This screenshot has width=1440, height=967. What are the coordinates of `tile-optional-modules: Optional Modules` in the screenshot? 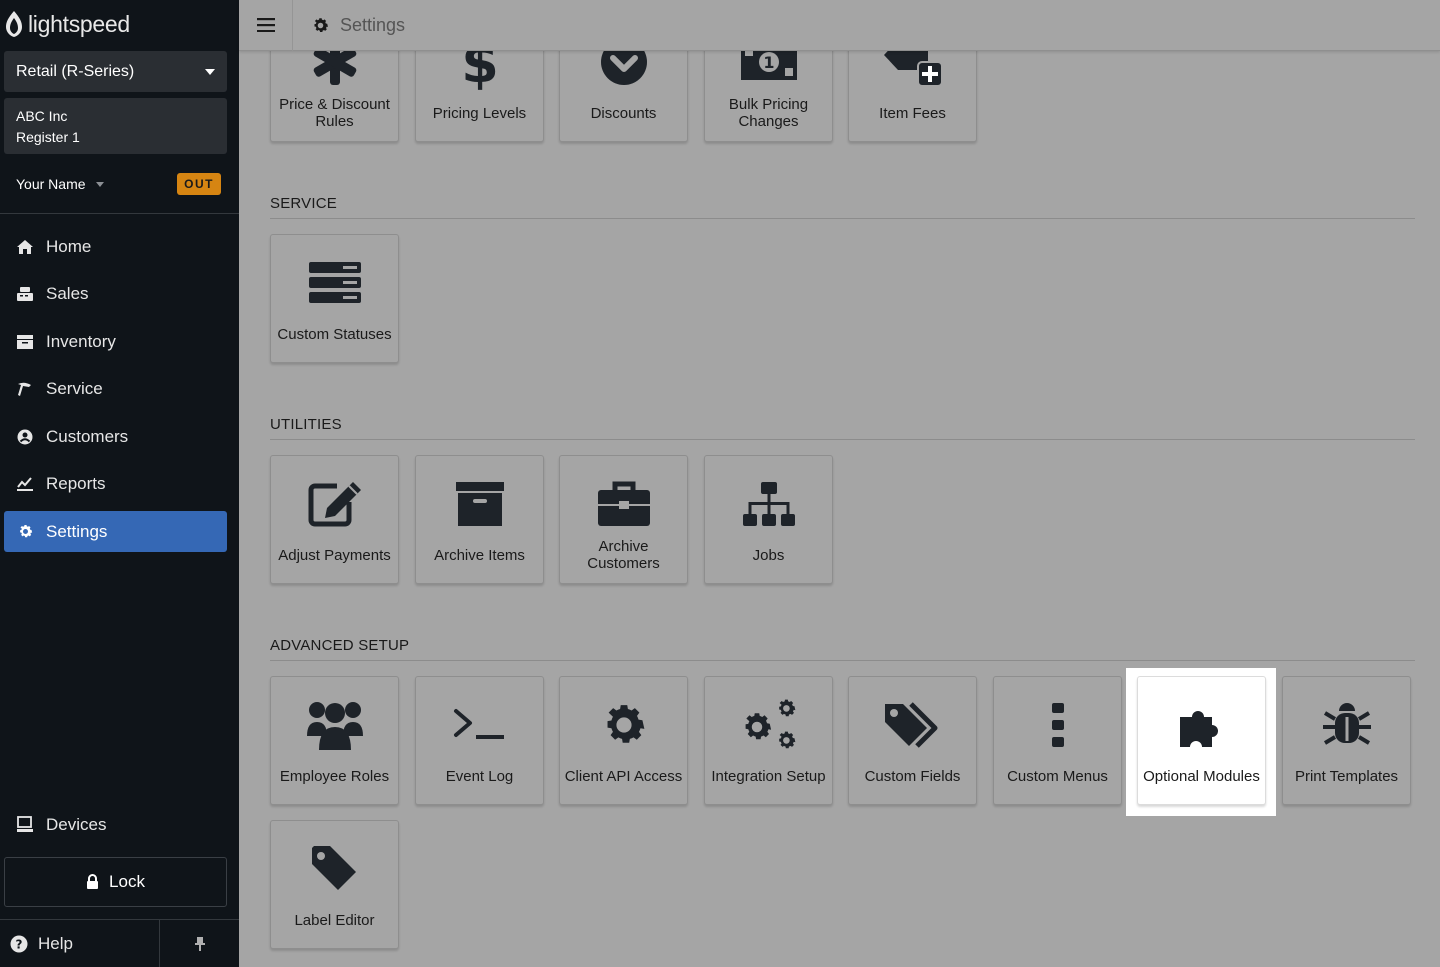 It's located at (1201, 740).